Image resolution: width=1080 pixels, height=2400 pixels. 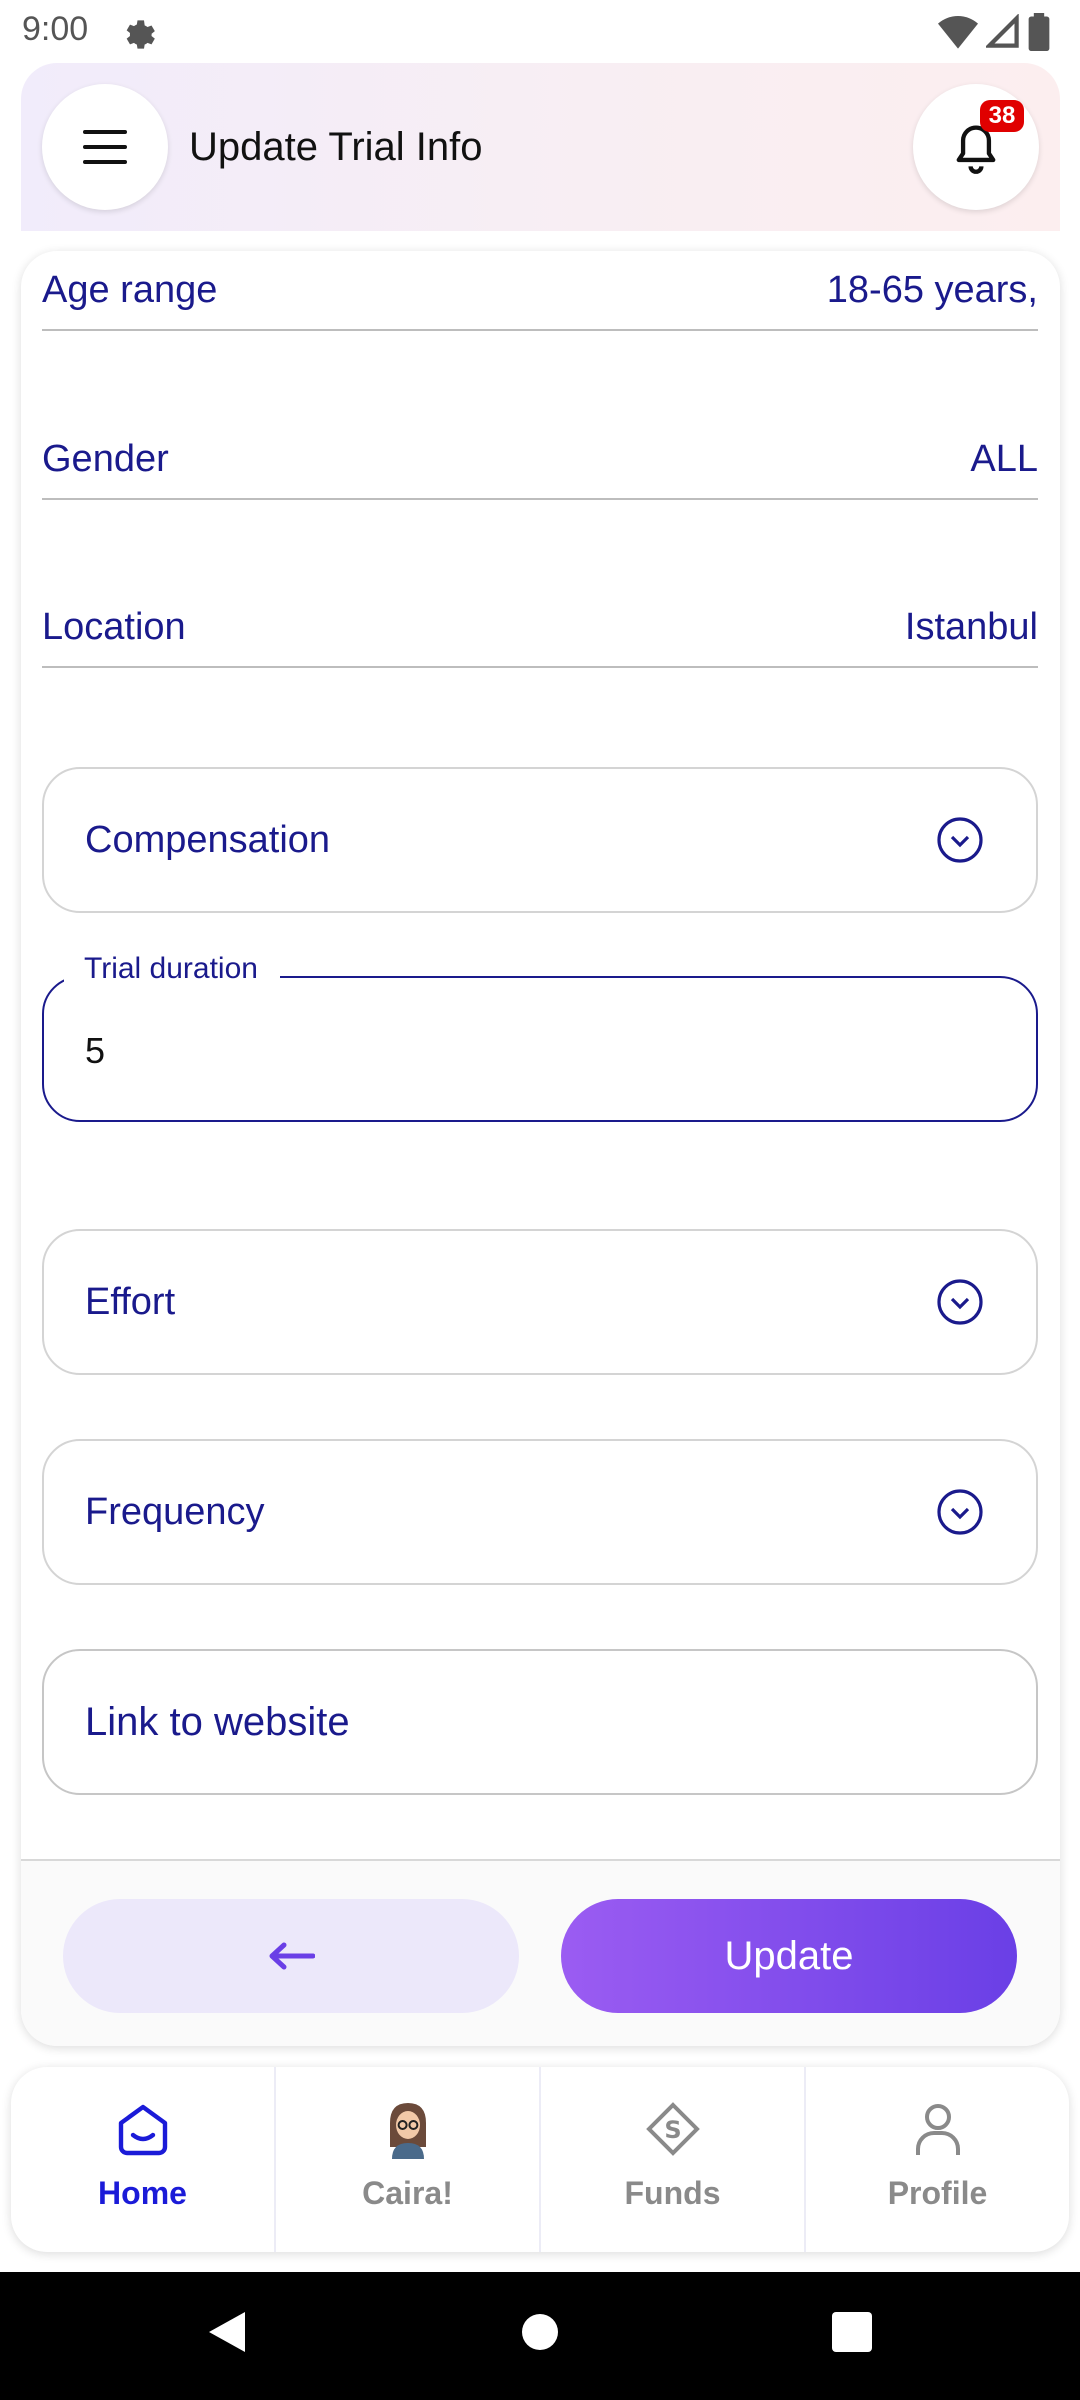 I want to click on tab-caira-label: Caira!, so click(x=407, y=2193).